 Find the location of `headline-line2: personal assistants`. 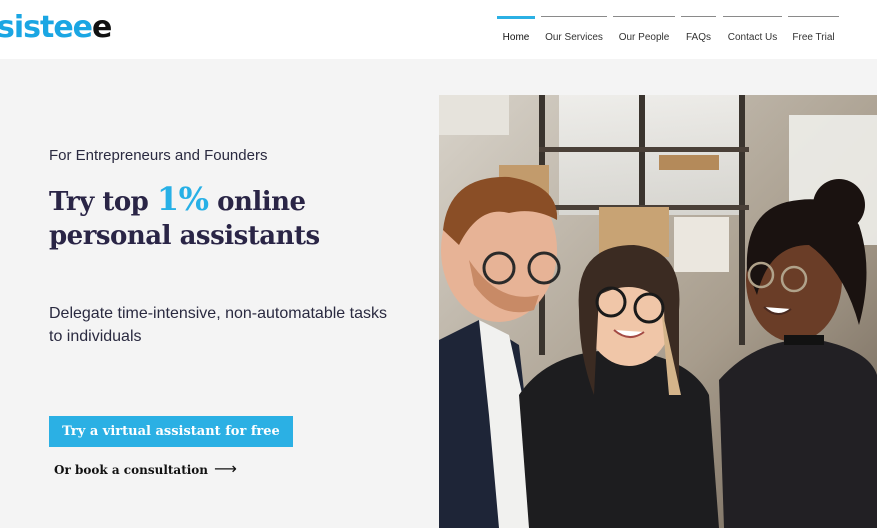

headline-line2: personal assistants is located at coordinates (184, 236).